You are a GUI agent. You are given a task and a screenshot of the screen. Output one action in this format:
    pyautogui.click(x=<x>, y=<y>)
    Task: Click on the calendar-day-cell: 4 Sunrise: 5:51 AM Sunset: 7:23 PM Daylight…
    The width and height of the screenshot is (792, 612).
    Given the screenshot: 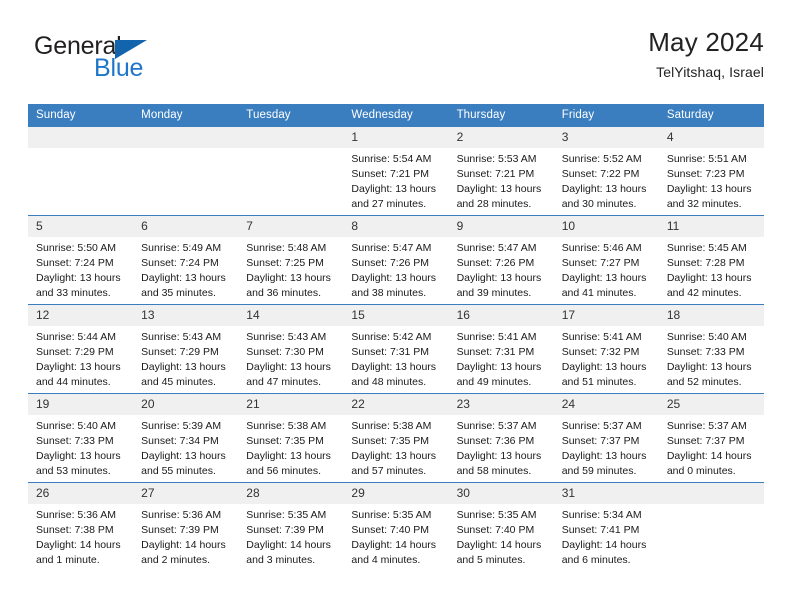 What is the action you would take?
    pyautogui.click(x=711, y=171)
    